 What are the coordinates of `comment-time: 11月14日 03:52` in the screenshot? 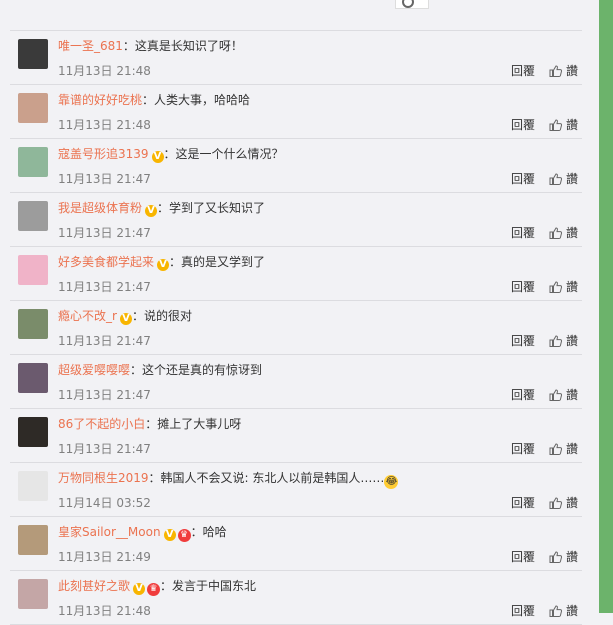 It's located at (104, 503).